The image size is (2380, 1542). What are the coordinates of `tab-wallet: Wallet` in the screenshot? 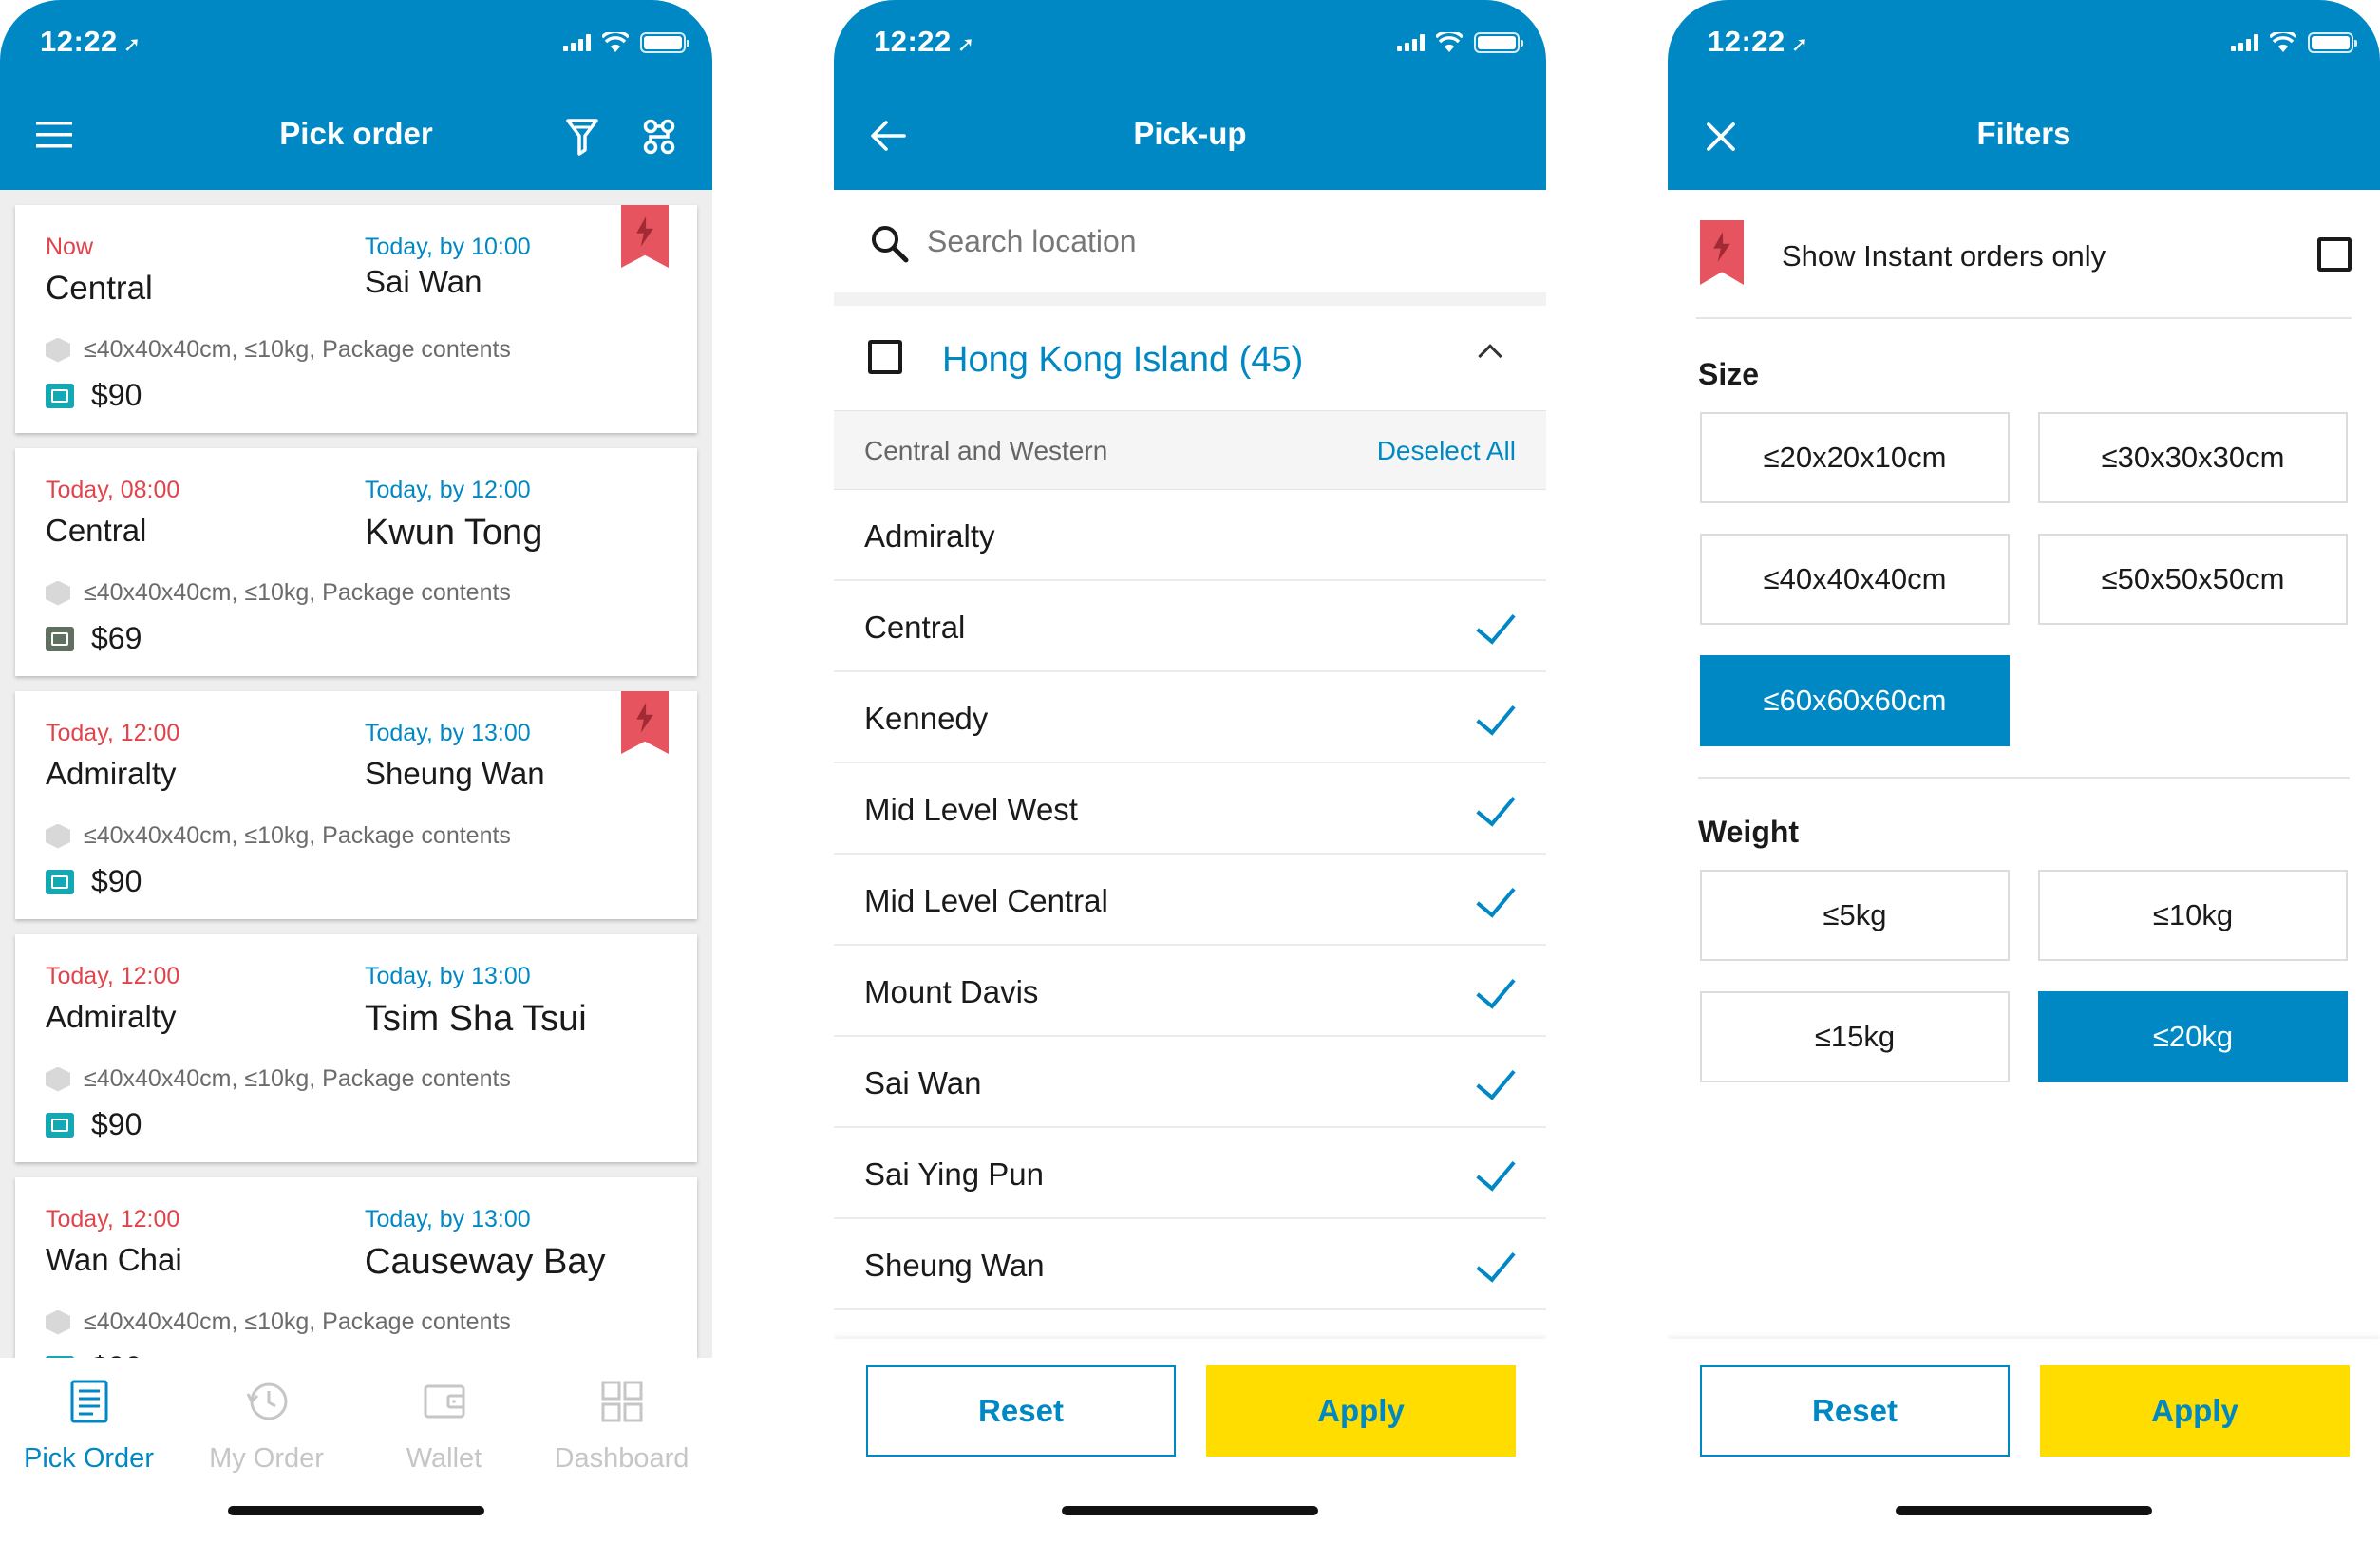 It's located at (444, 1416).